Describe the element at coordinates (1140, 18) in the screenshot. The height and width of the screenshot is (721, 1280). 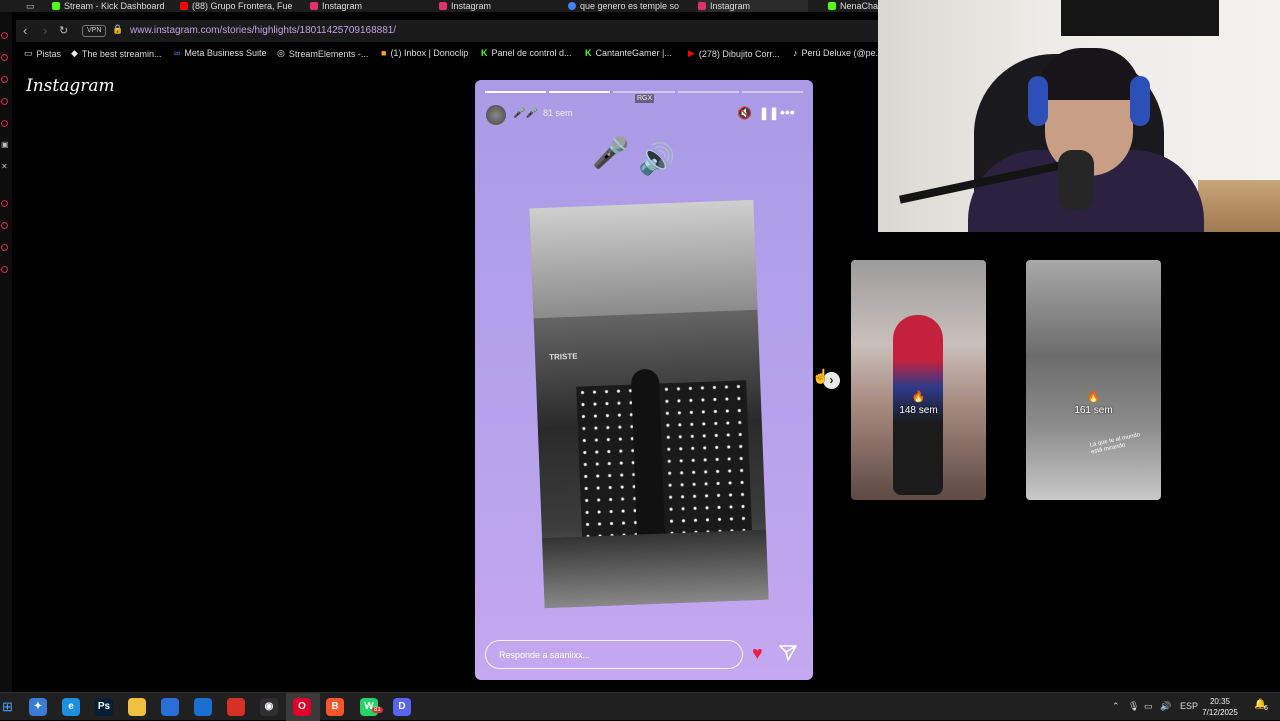
I see `webcam-tv` at that location.